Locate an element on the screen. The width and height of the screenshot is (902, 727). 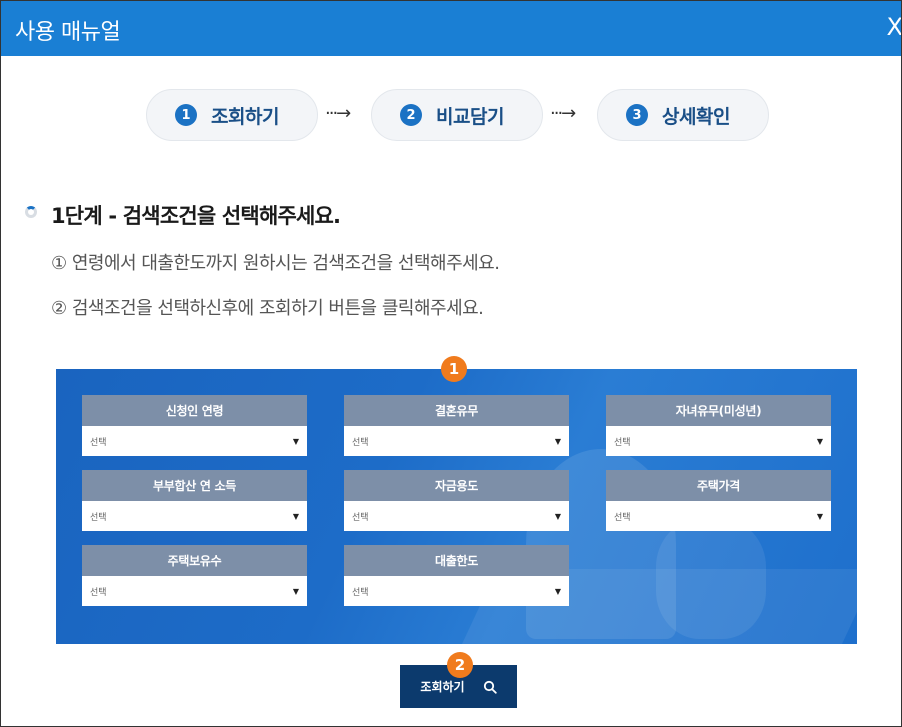
field-loan-limit: 대출한도 선택 ▼ is located at coordinates (456, 575).